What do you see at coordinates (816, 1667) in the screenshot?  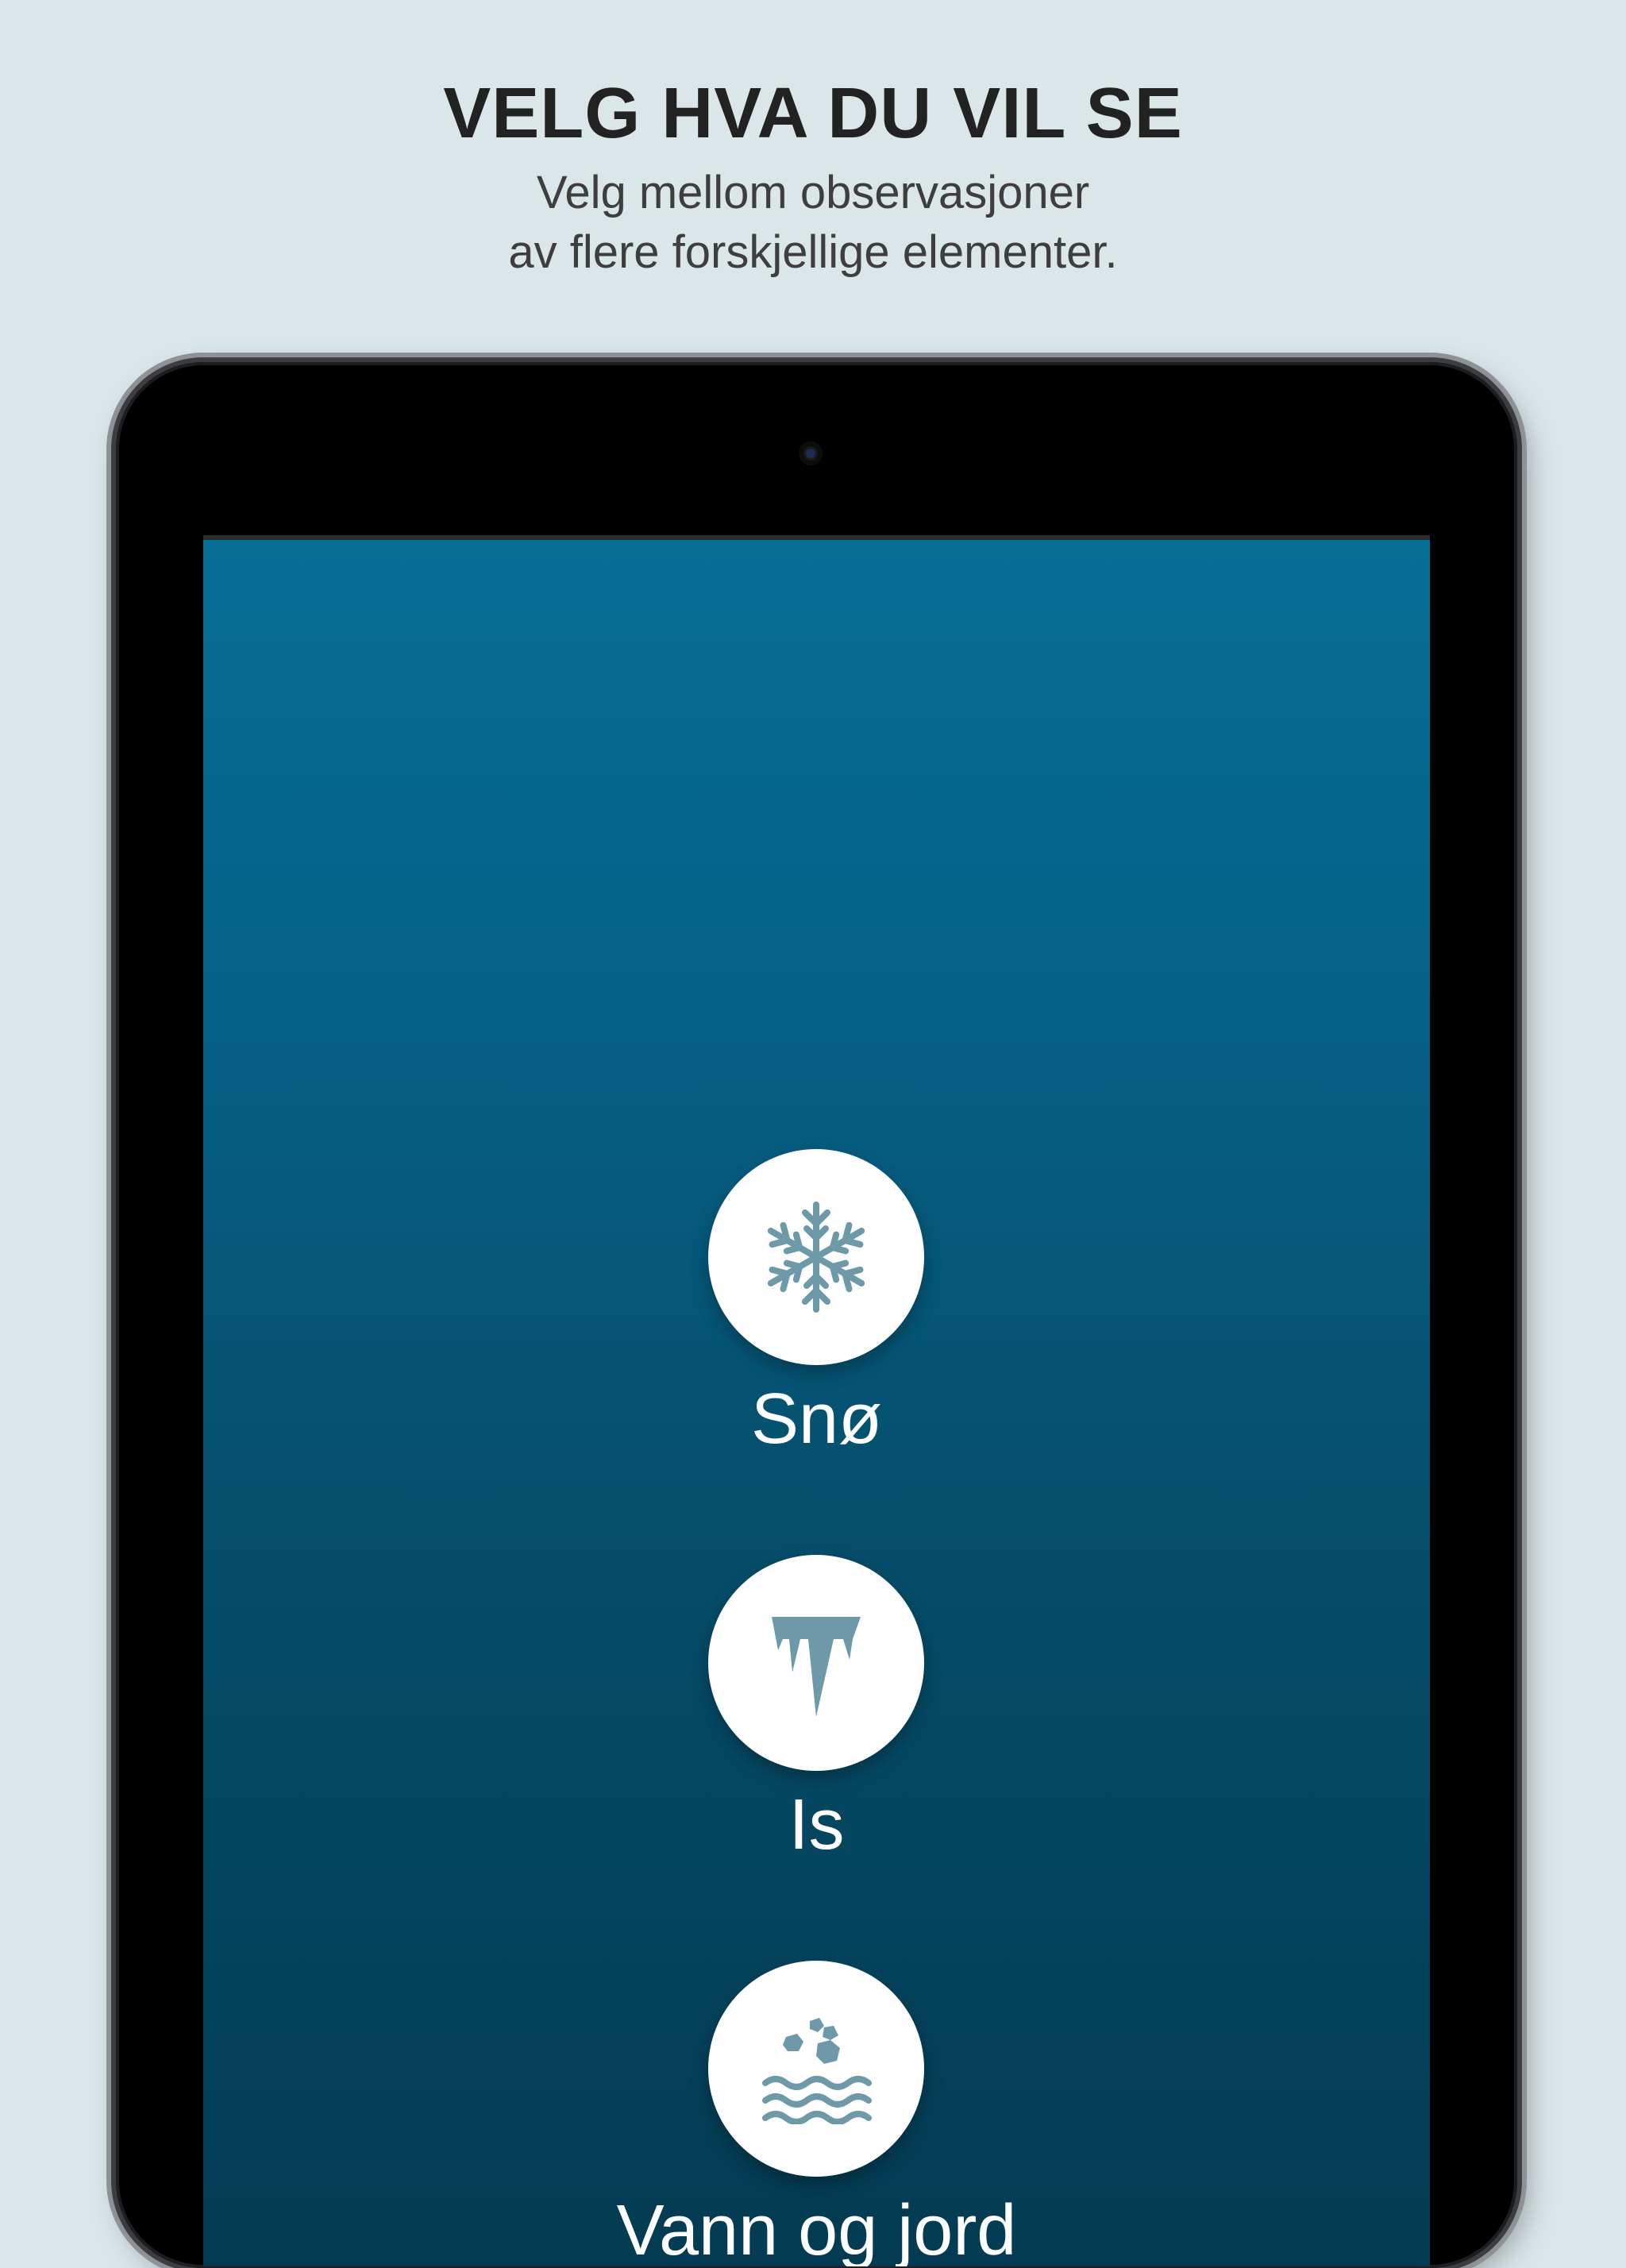 I see `icicle-icon` at bounding box center [816, 1667].